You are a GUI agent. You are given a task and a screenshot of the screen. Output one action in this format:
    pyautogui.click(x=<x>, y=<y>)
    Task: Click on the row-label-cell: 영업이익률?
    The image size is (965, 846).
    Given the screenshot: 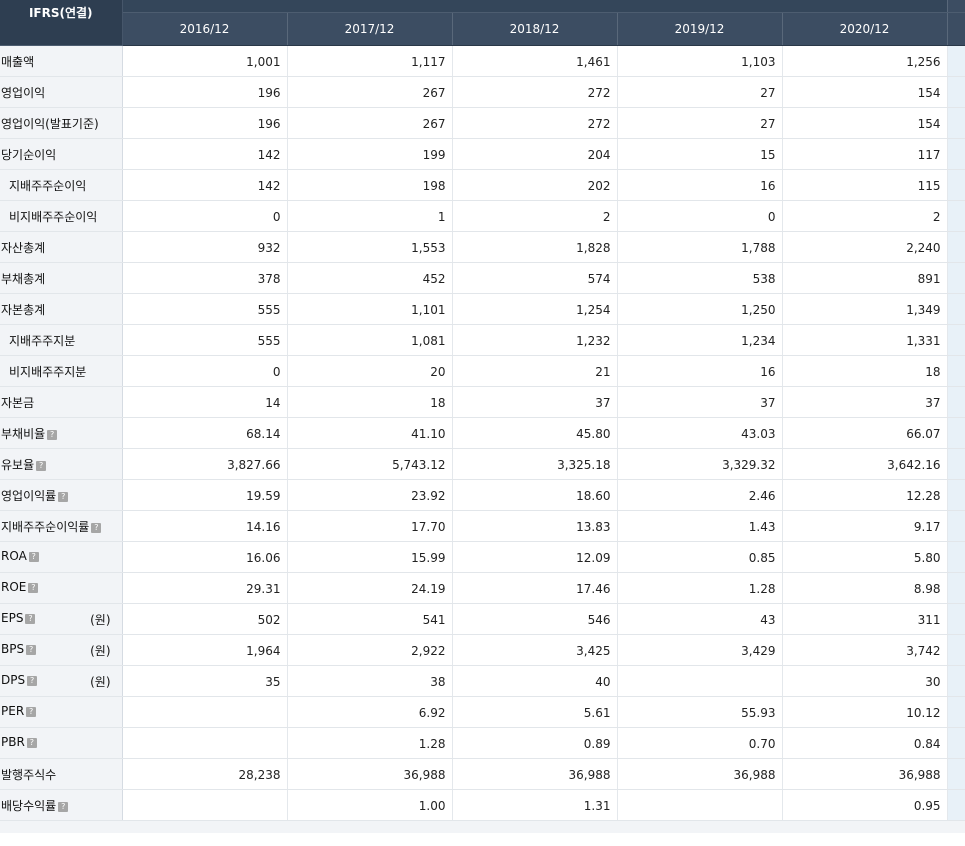 What is the action you would take?
    pyautogui.click(x=61, y=495)
    